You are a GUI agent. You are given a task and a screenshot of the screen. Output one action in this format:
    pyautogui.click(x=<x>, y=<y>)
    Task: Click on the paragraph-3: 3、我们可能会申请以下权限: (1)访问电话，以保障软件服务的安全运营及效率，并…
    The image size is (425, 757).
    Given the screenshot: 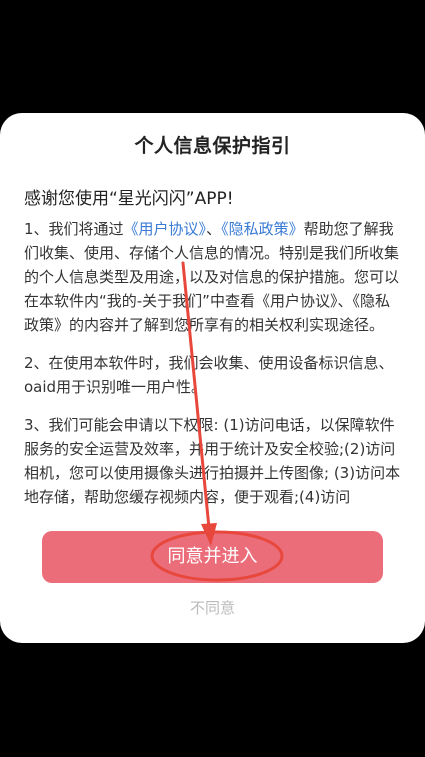 What is the action you would take?
    pyautogui.click(x=212, y=461)
    